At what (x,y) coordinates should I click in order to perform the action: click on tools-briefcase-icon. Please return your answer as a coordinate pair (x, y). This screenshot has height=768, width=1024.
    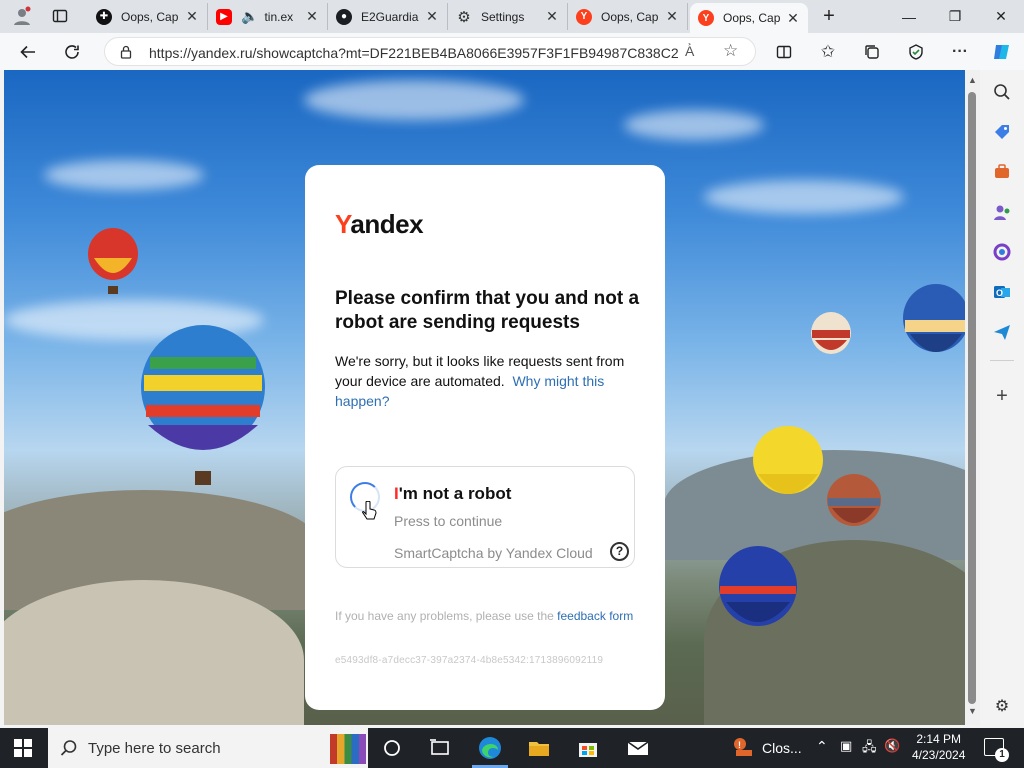
    Looking at the image, I should click on (1002, 172).